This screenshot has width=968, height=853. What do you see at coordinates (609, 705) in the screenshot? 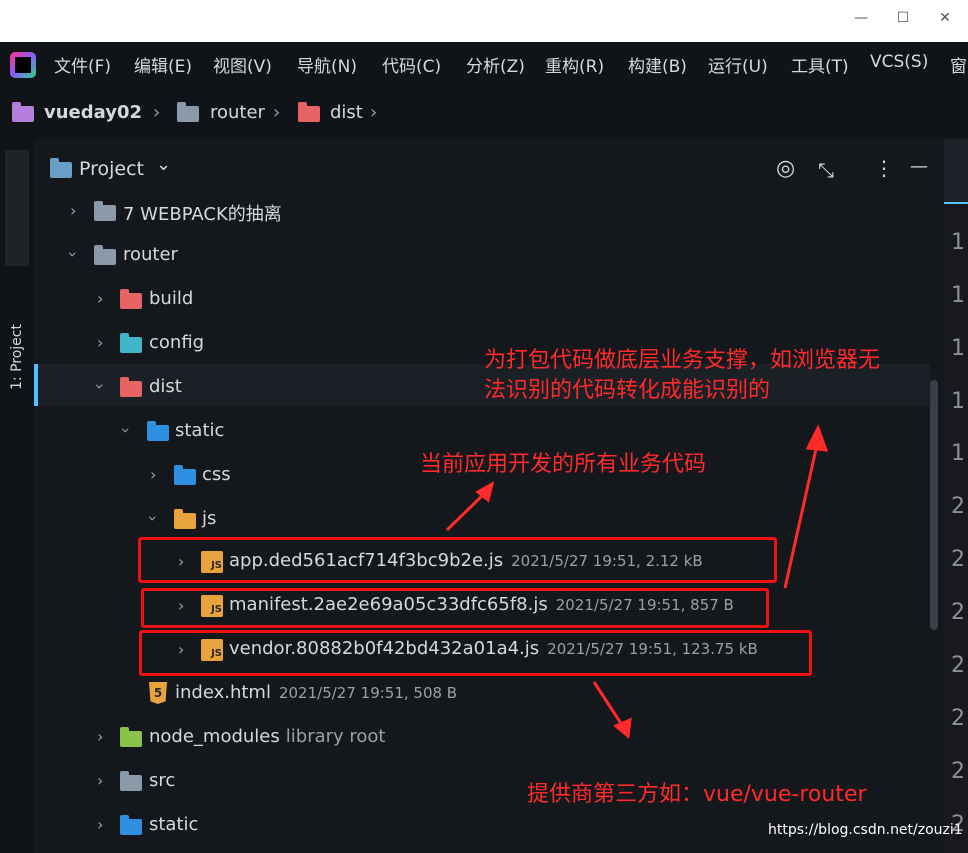
I see `arrow-to-bottom-annotation` at bounding box center [609, 705].